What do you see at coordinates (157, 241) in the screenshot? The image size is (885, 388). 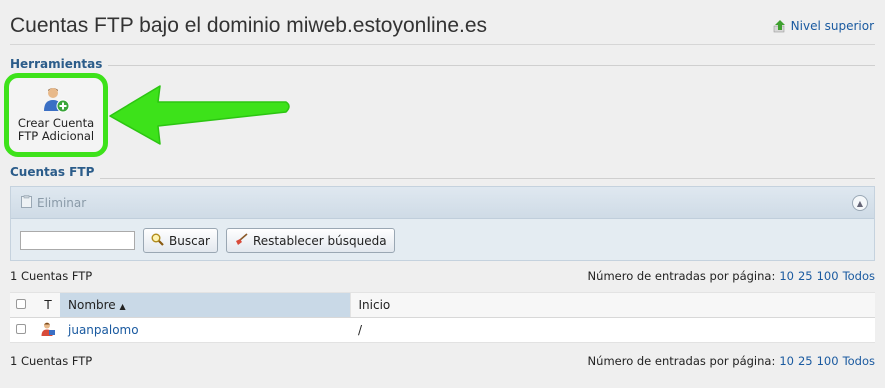 I see `magnifier-icon` at bounding box center [157, 241].